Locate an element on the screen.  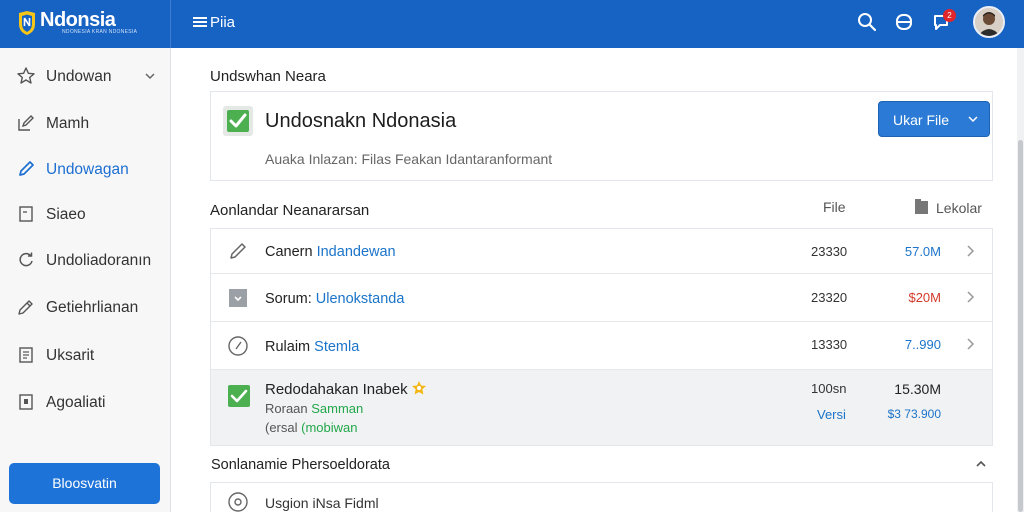
sidebar-item-undowan: Undowan is located at coordinates (85, 77).